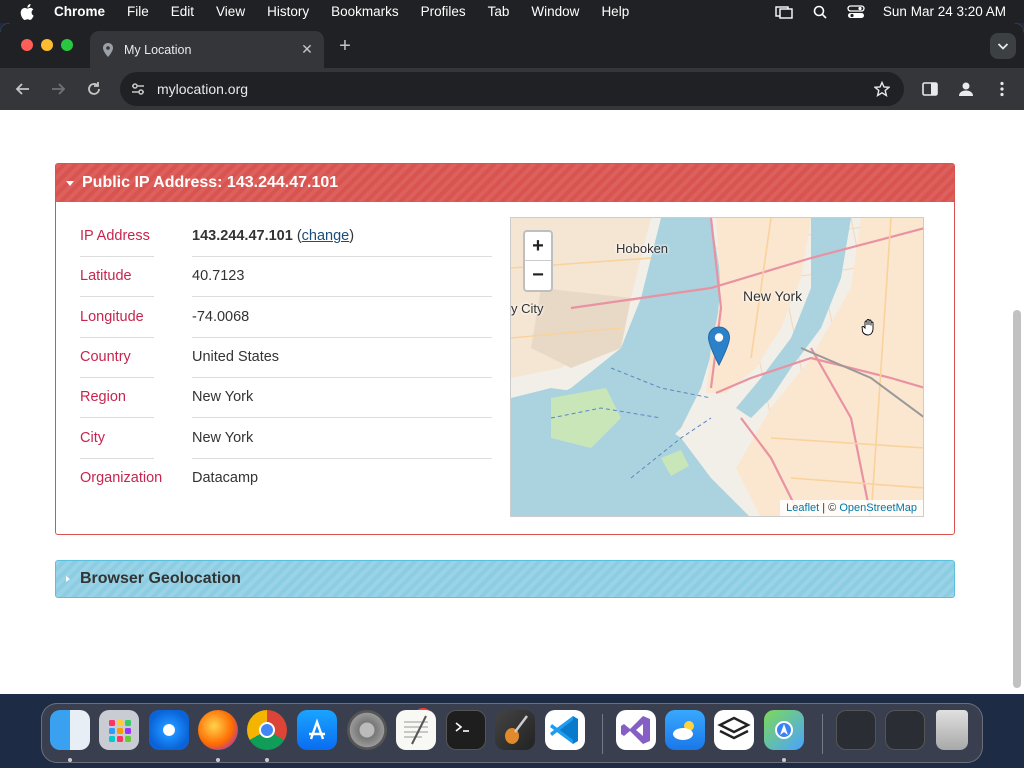 This screenshot has width=1024, height=768. I want to click on tab-my-location: My Location ✕, so click(207, 49).